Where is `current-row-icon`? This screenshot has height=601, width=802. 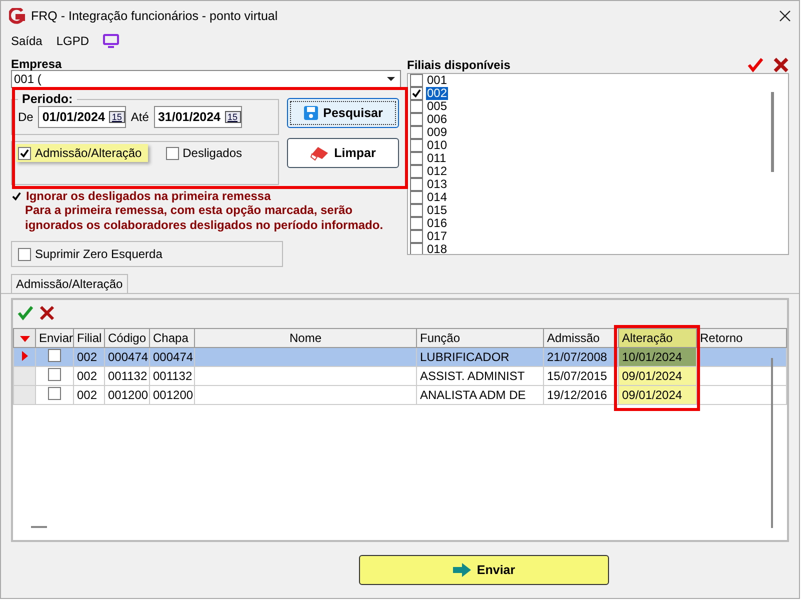
current-row-icon is located at coordinates (25, 356).